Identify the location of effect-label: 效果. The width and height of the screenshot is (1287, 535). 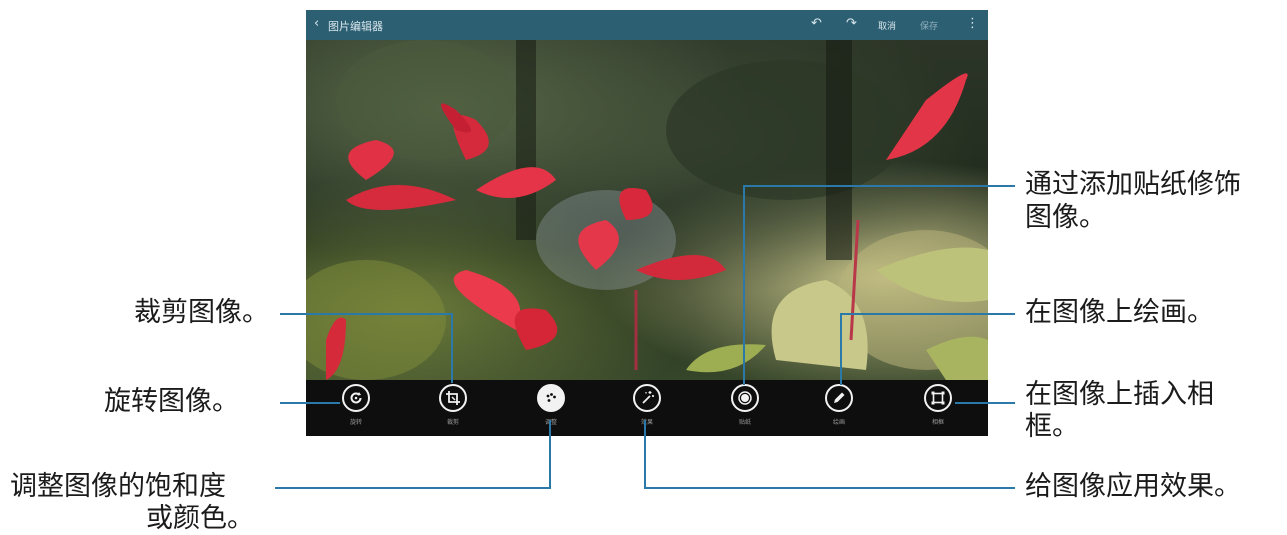
(646, 422).